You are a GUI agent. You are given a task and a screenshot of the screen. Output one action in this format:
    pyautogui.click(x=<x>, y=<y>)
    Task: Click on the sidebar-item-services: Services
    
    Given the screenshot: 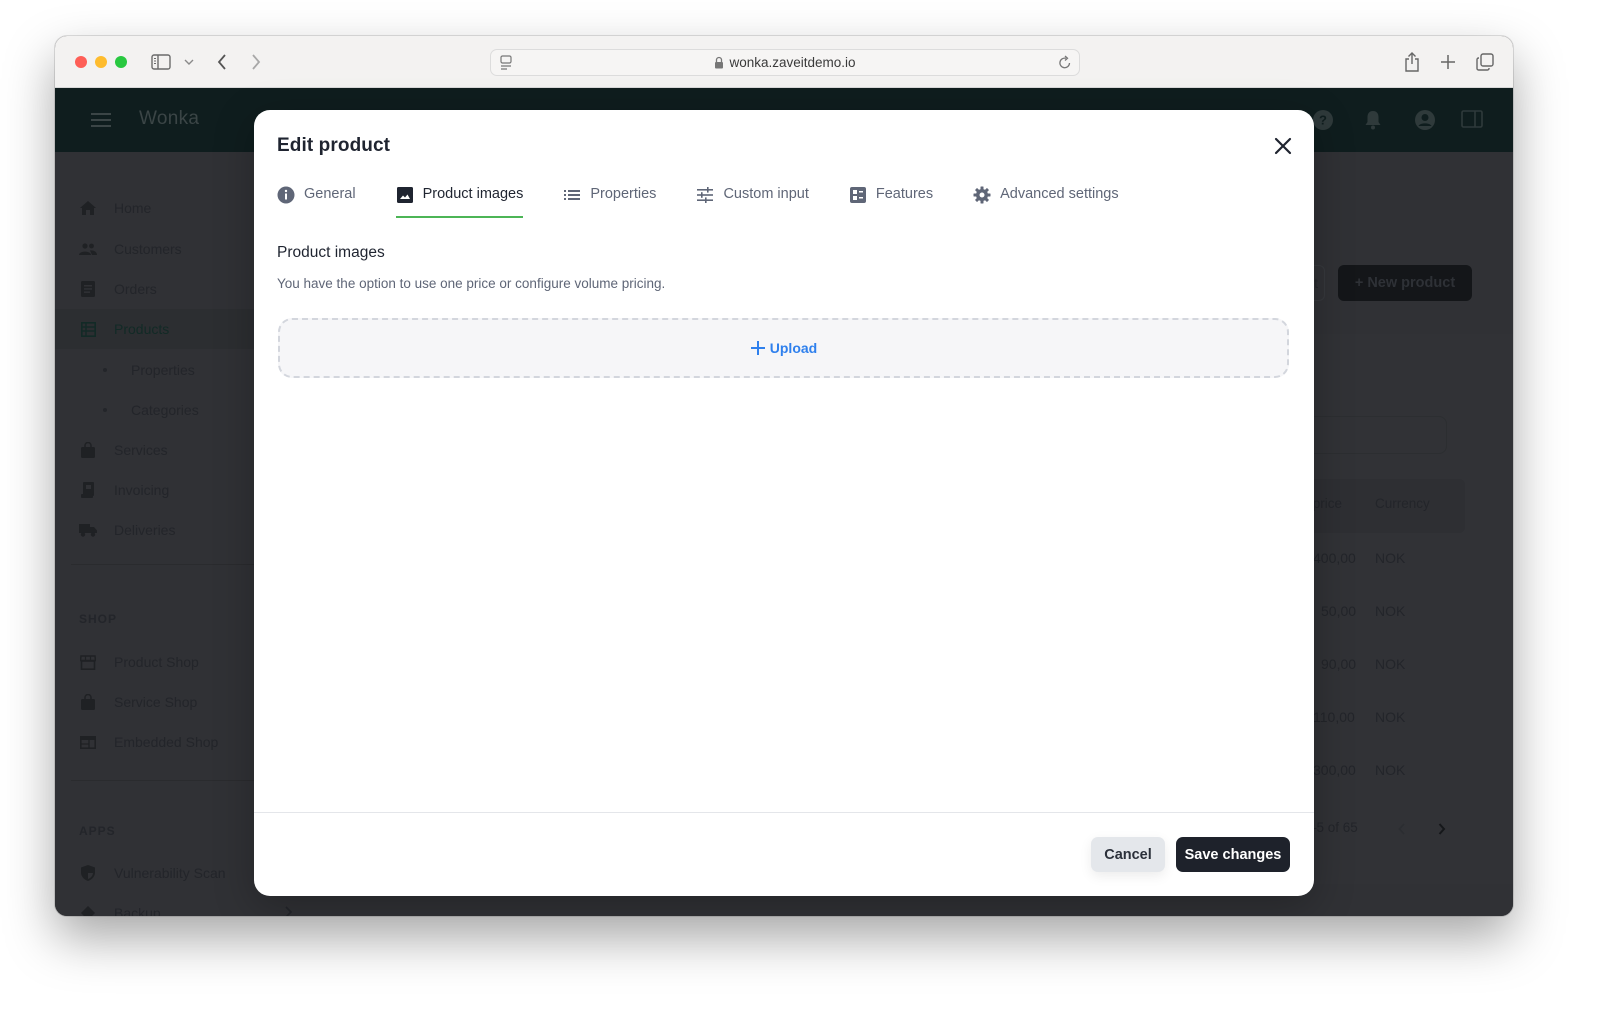 What is the action you would take?
    pyautogui.click(x=123, y=450)
    